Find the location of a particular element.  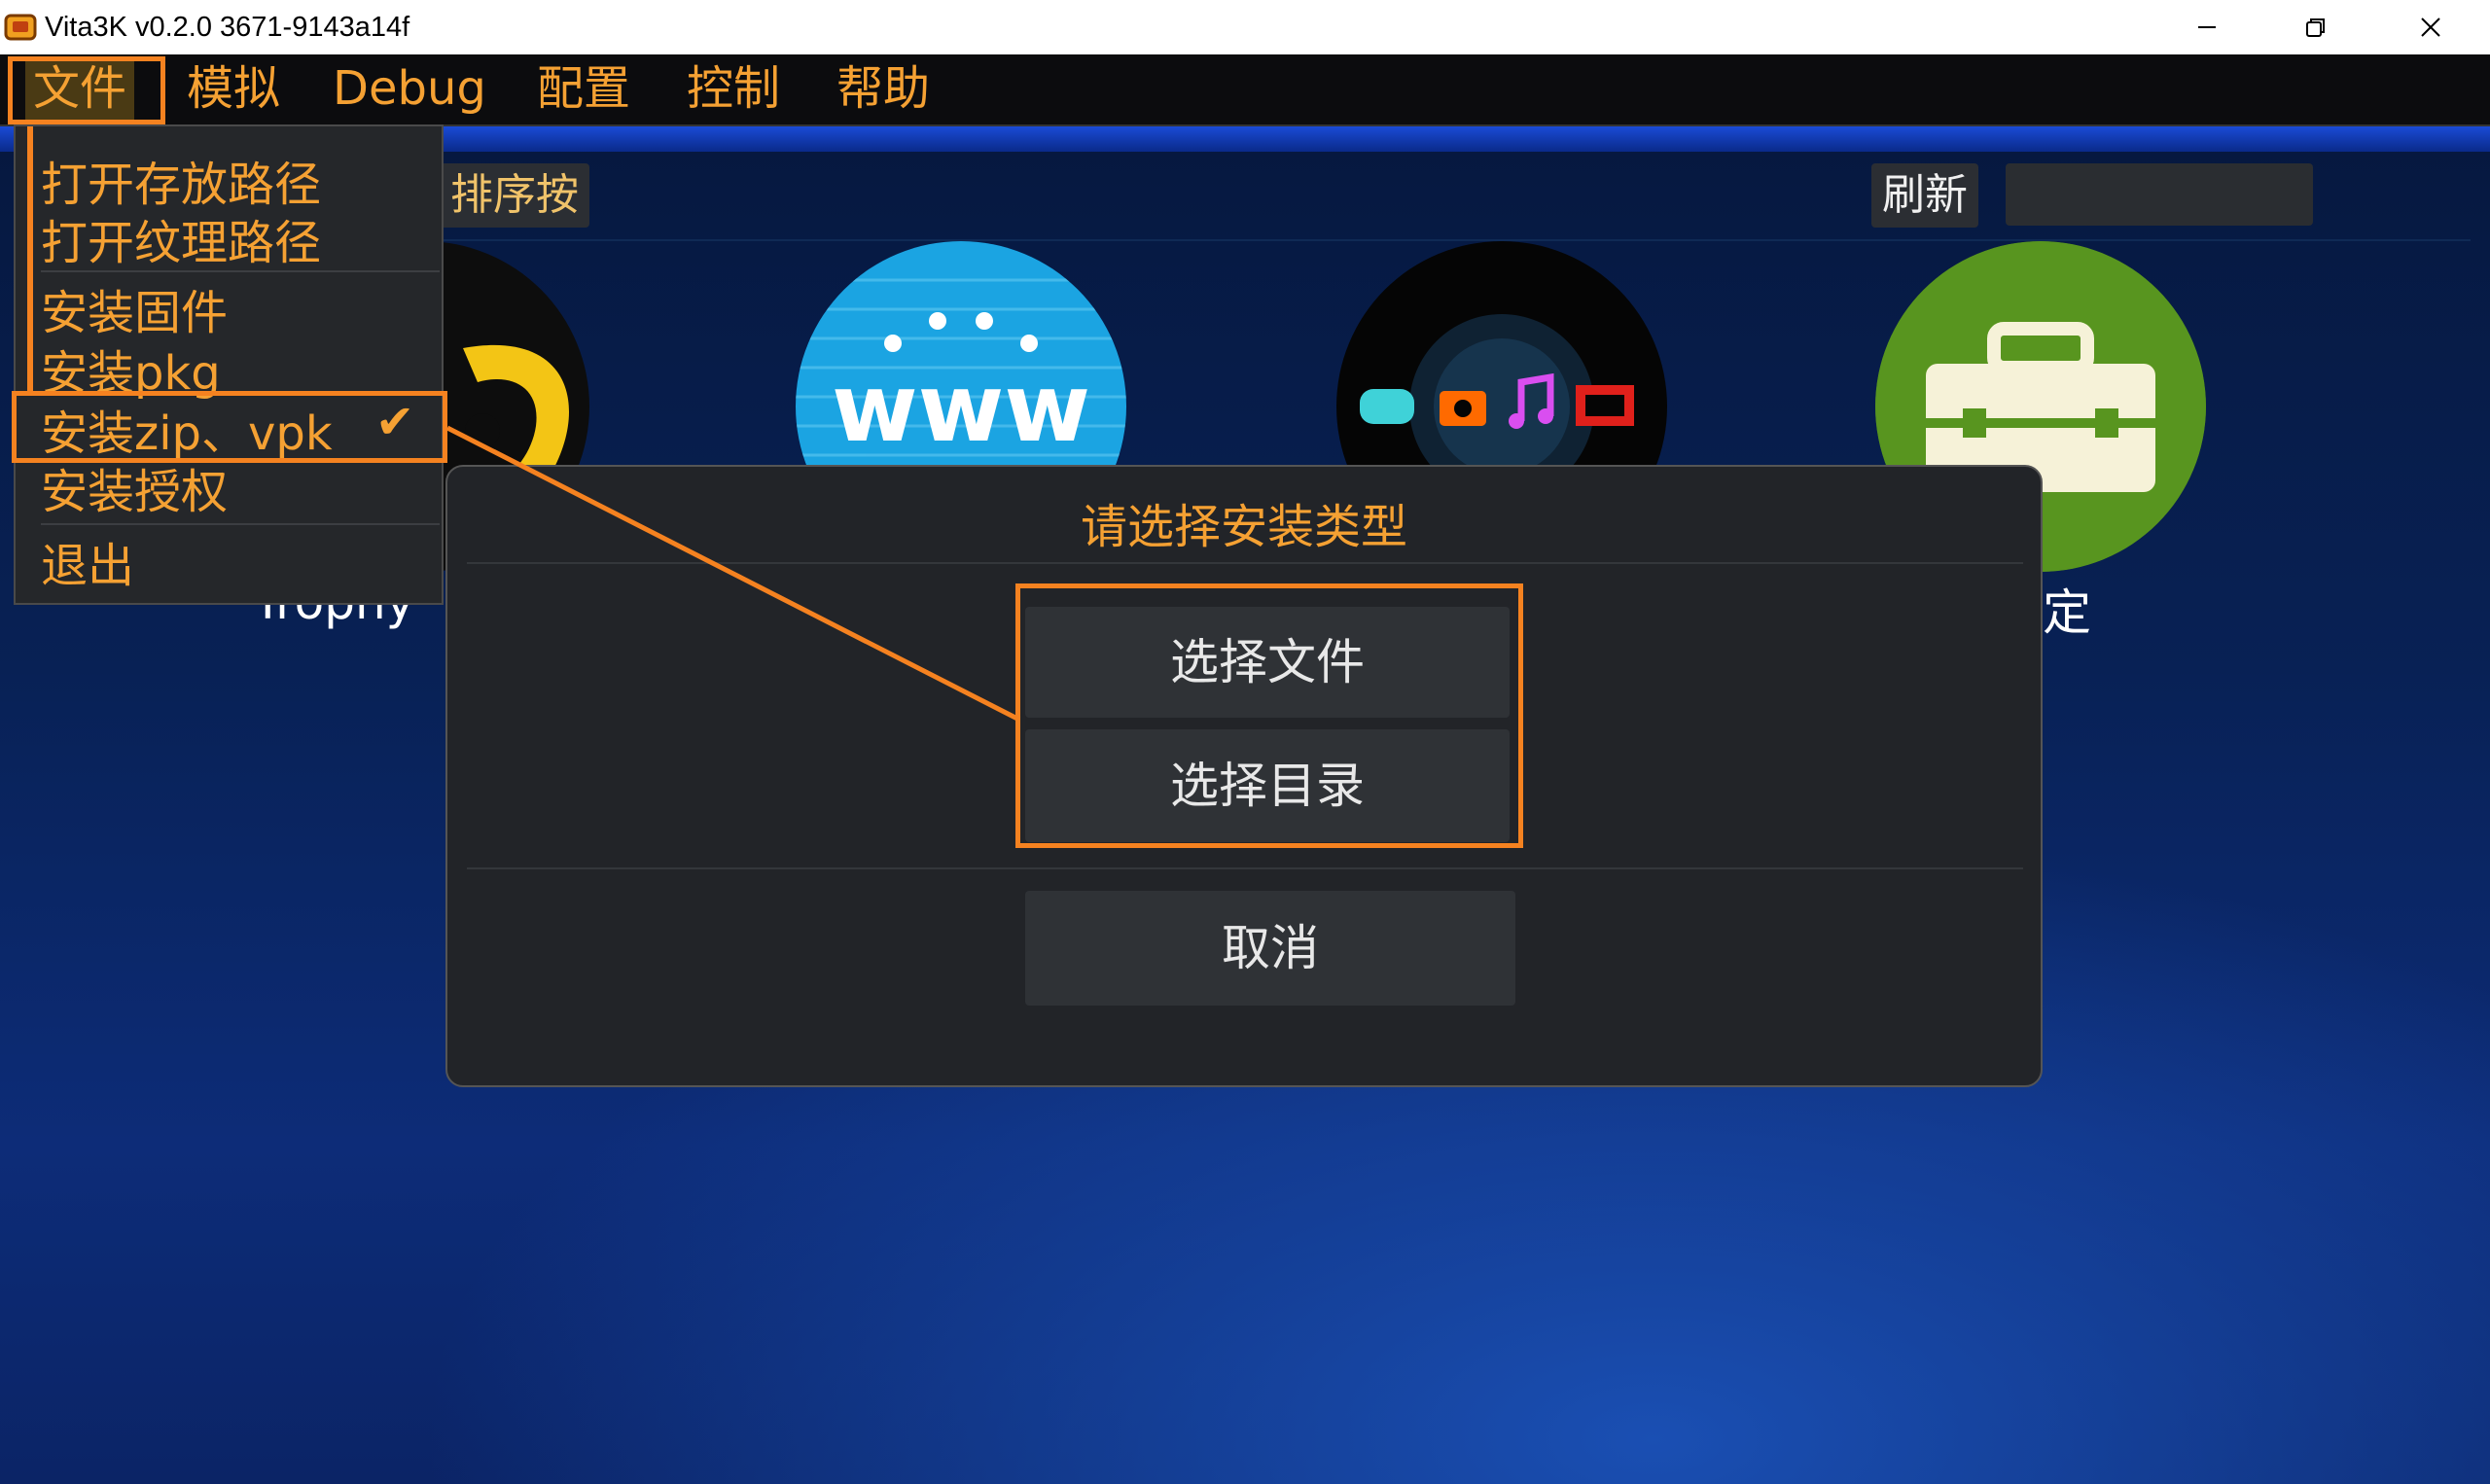

menu-bar: 文件 模拟 Debug 配置 控制 帮助 is located at coordinates (1245, 90).